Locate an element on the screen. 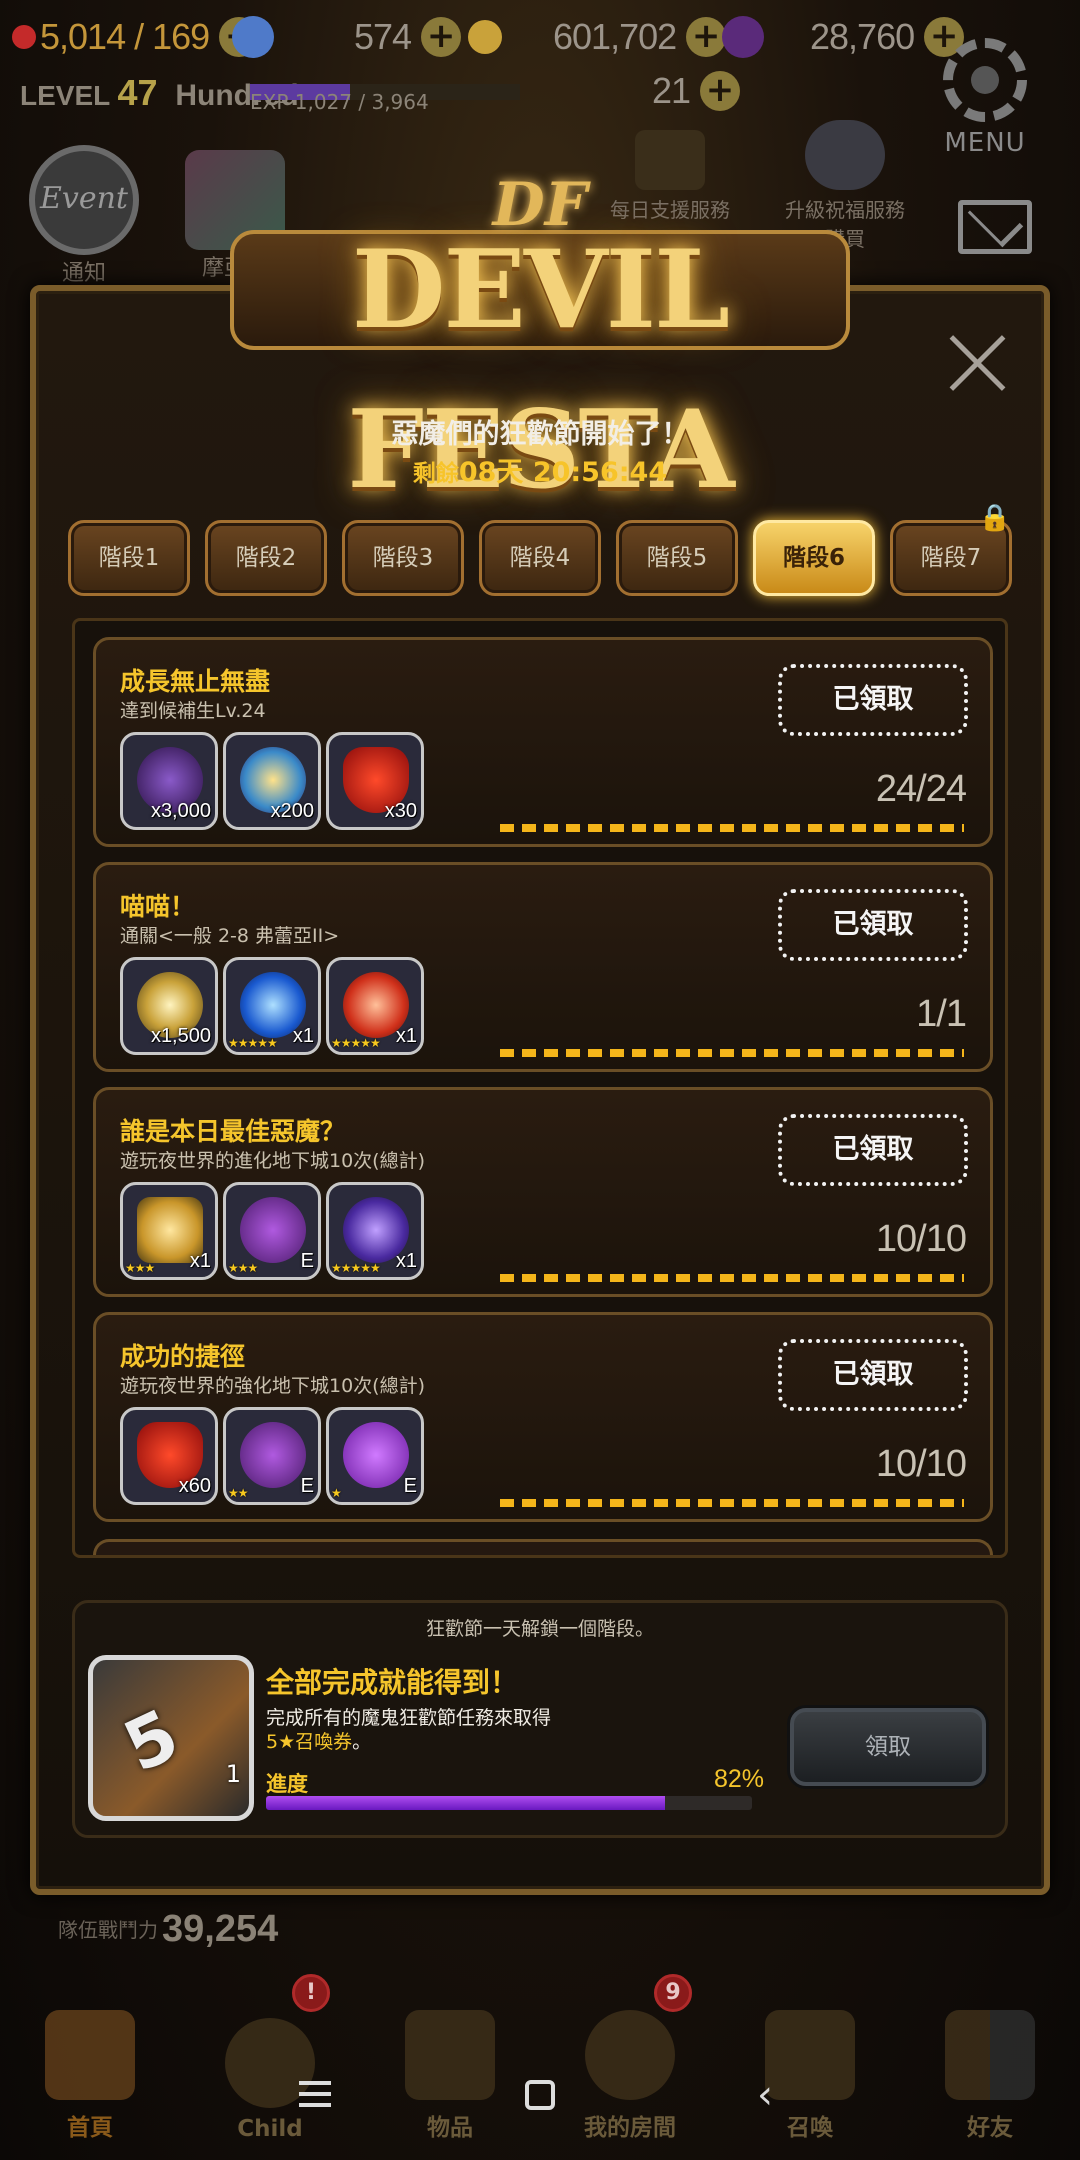 The image size is (1080, 2160). gold-coin-icon is located at coordinates (485, 37).